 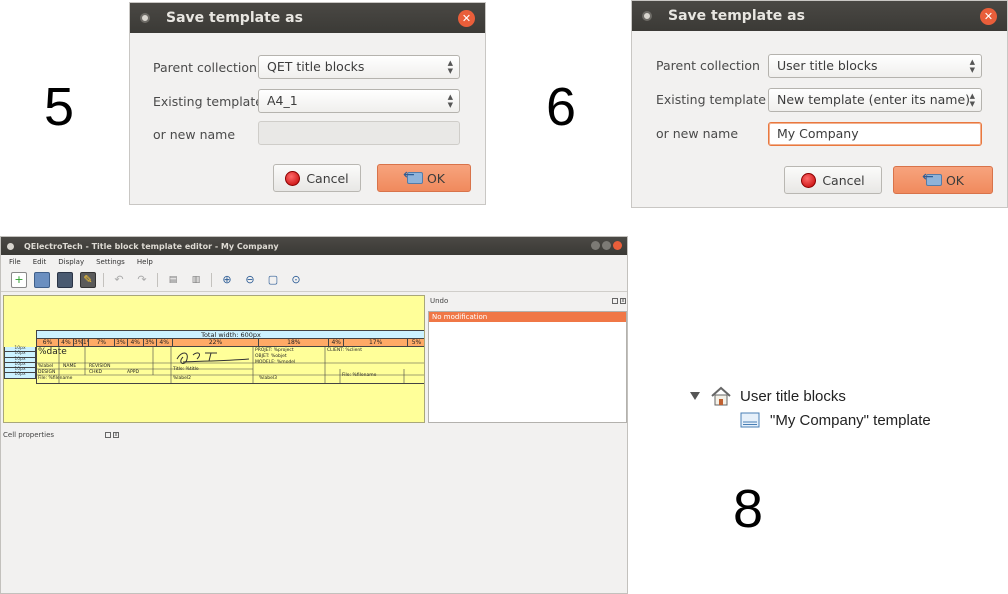 I want to click on undo-list: No modification, so click(x=527, y=367).